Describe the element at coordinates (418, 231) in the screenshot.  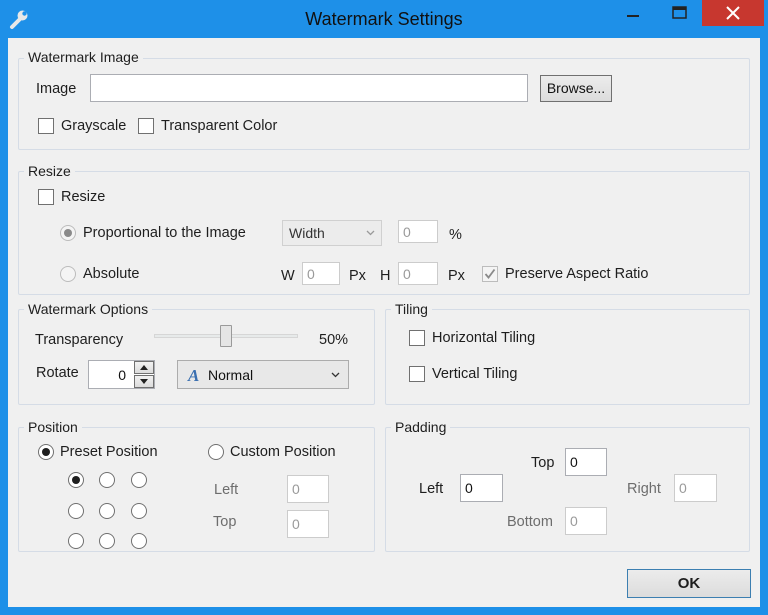
I see `percent-input` at that location.